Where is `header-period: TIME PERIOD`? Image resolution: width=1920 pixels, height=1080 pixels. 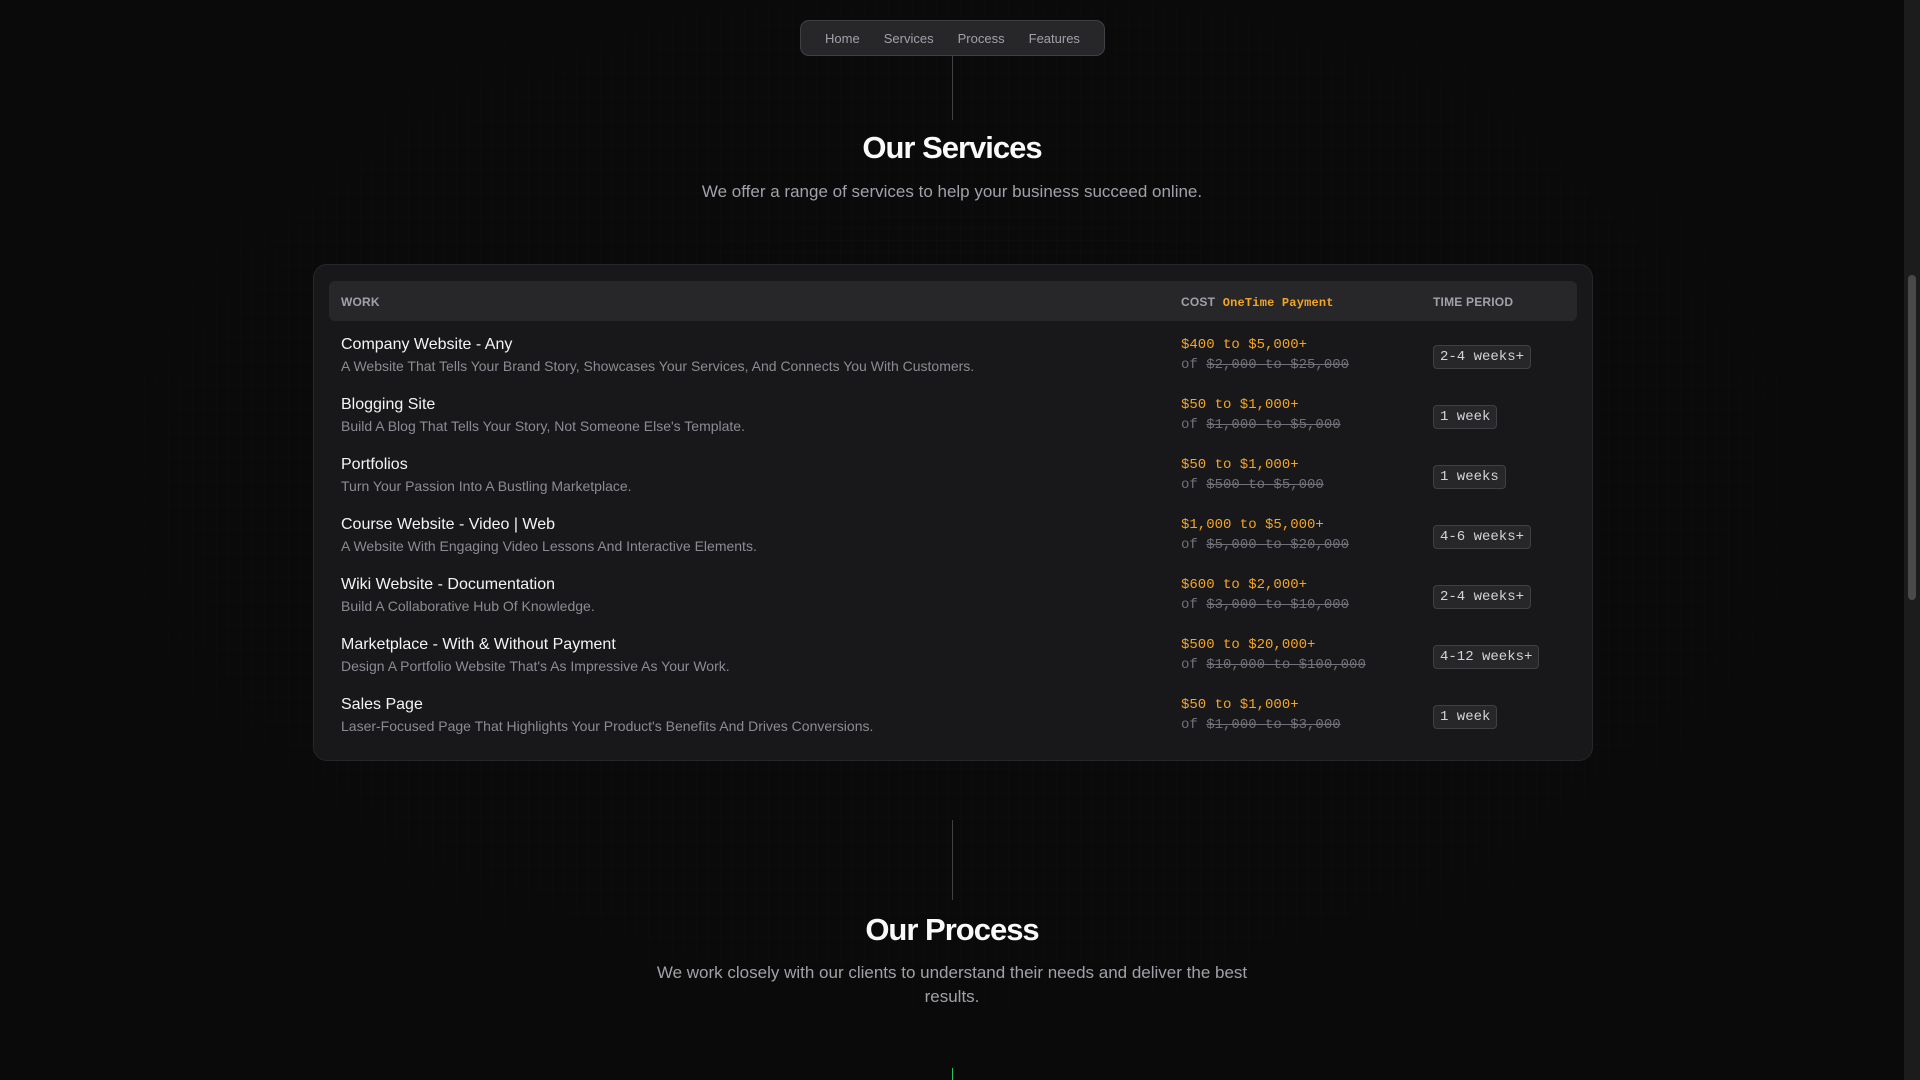
header-period: TIME PERIOD is located at coordinates (1473, 302).